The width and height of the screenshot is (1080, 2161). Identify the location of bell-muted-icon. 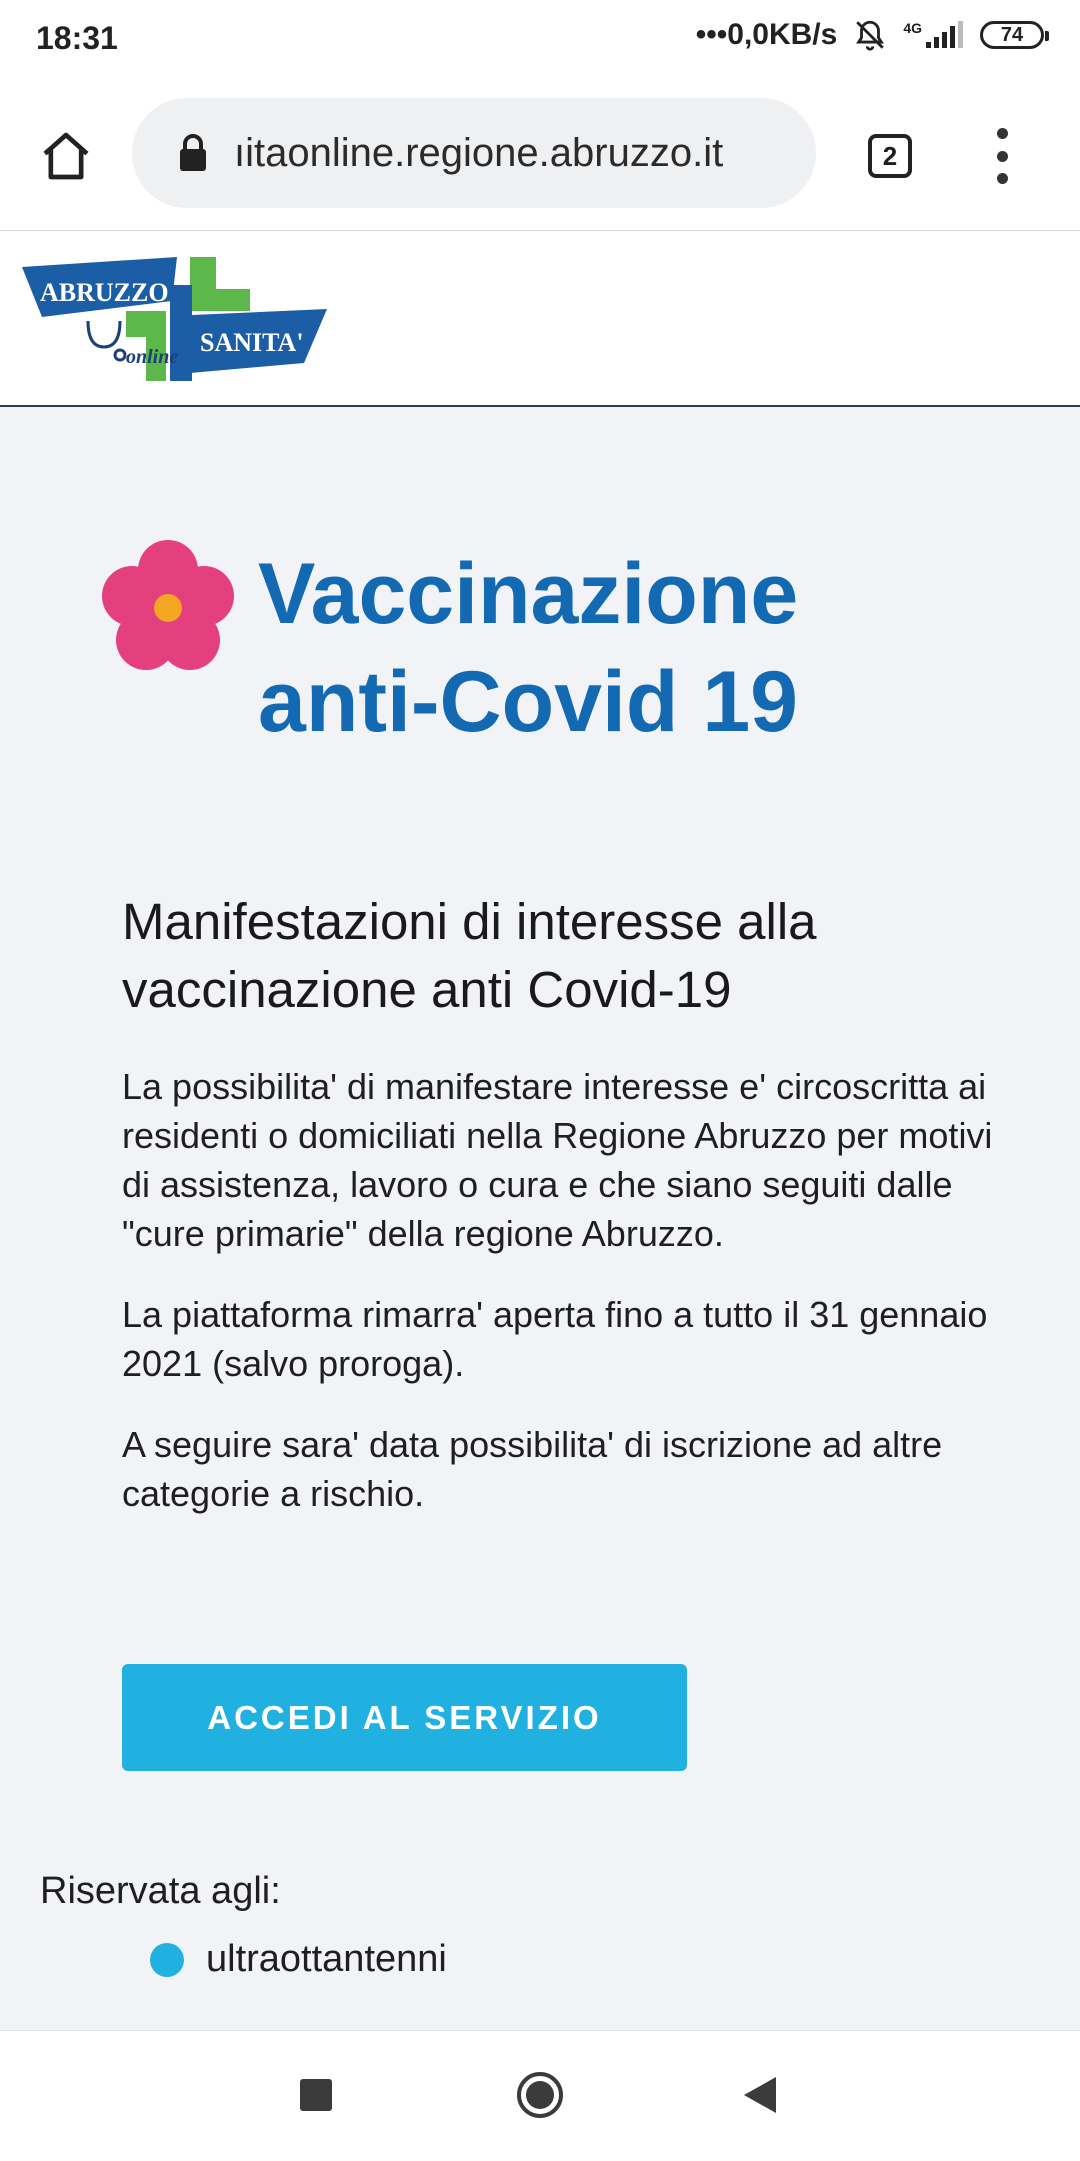
(870, 35).